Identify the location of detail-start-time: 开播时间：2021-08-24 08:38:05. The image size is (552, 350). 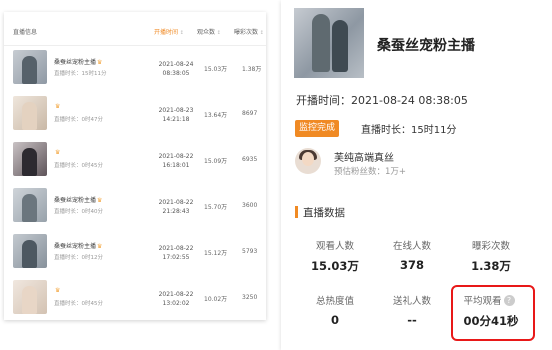
(382, 100).